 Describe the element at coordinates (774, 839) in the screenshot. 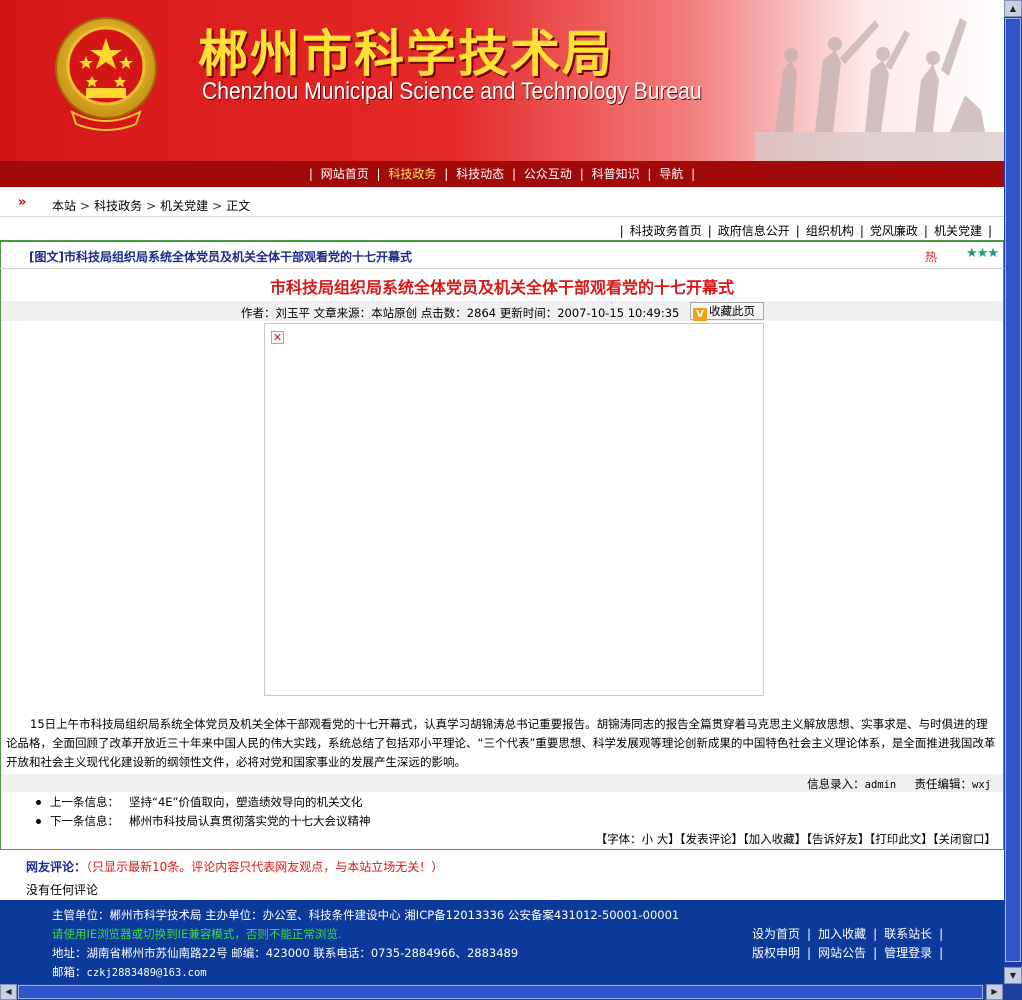

I see `add-favorite-button: 【加入收藏】` at that location.